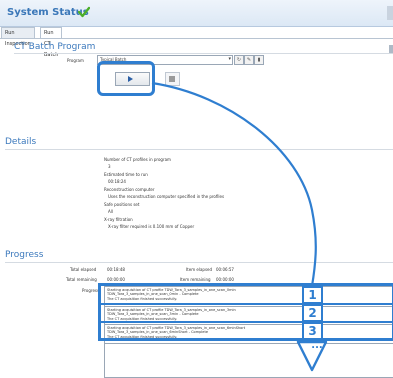  What do you see at coordinates (312, 331) in the screenshot?
I see `marker-3: 3` at bounding box center [312, 331].